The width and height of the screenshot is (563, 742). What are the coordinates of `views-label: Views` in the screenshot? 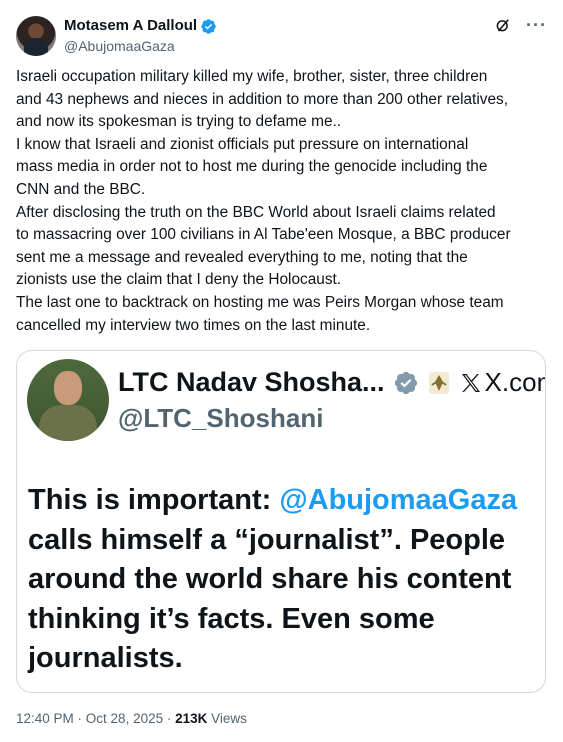 It's located at (227, 718).